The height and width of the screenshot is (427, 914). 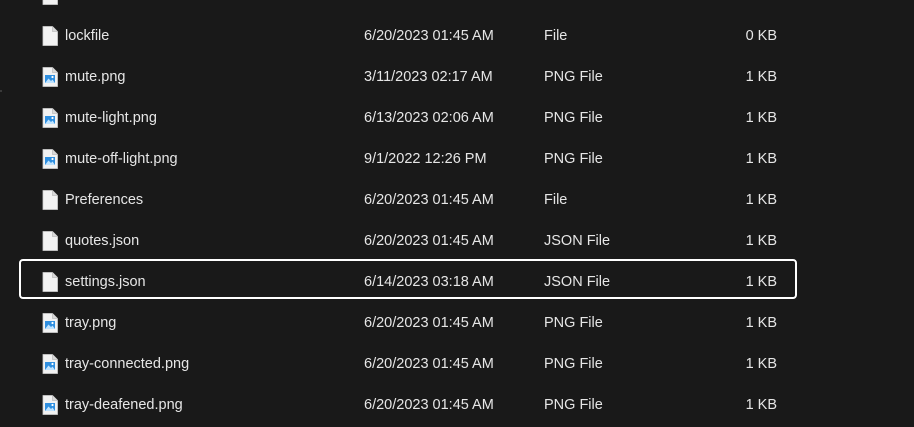 I want to click on file-date-modified: 9/1/2022 02:27 AM, so click(x=425, y=1).